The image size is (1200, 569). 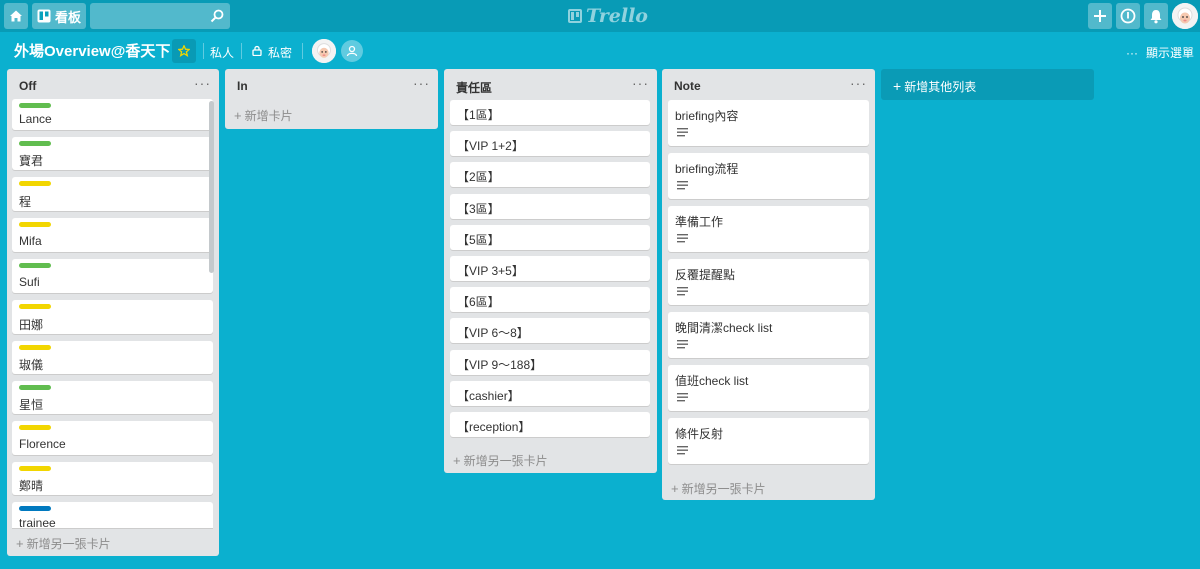 I want to click on card: trainee, so click(x=112, y=516).